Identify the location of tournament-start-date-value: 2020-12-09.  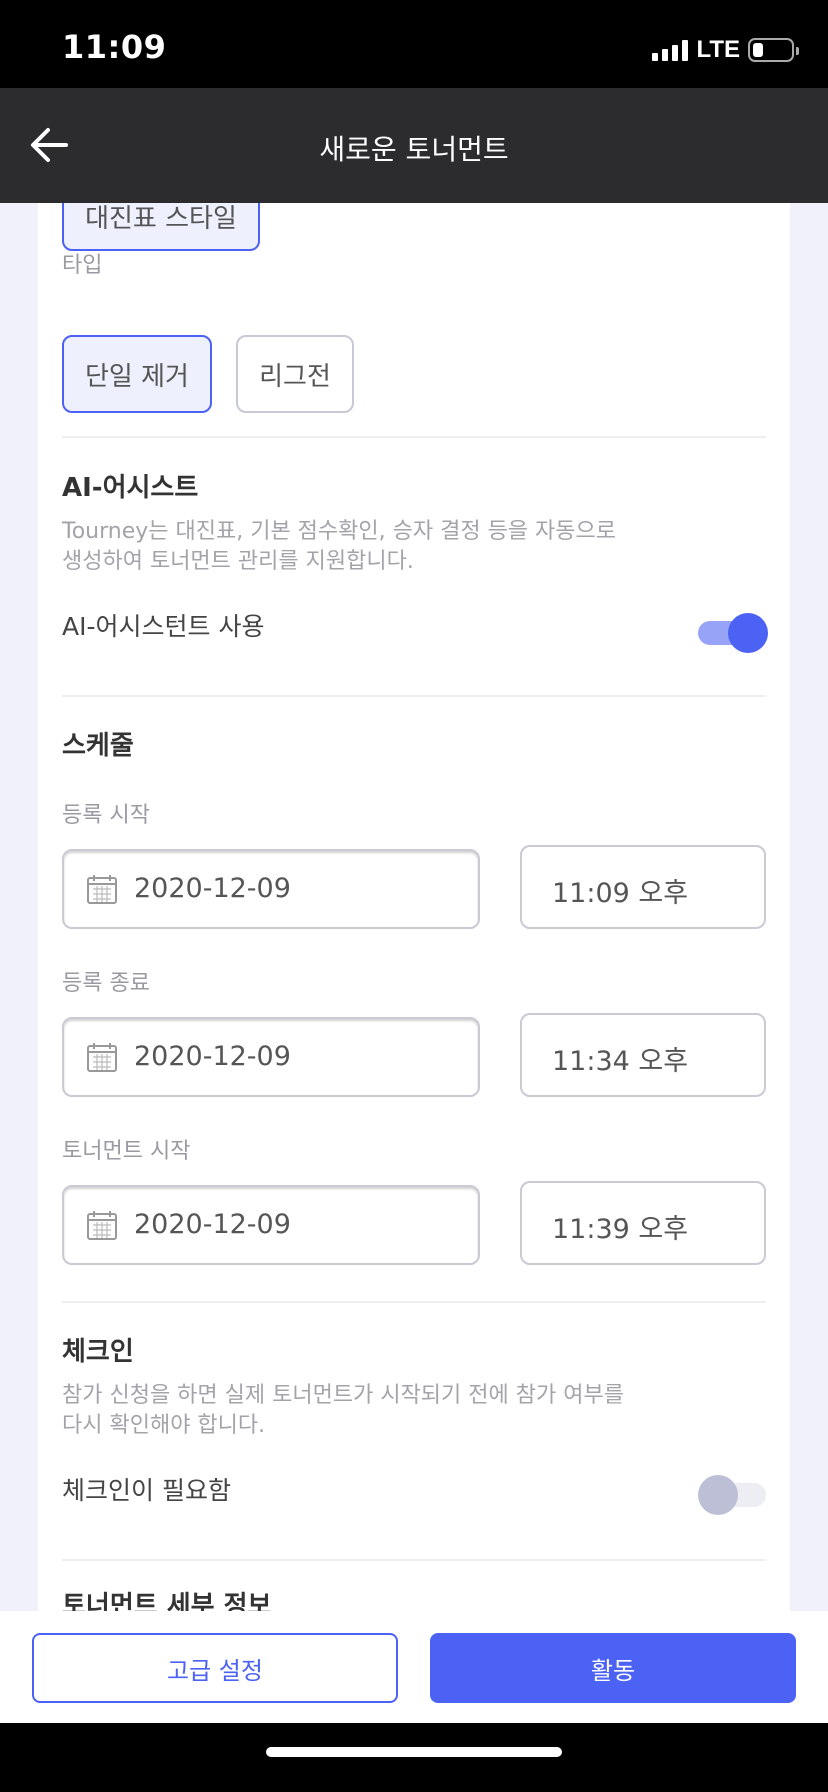
(212, 1224).